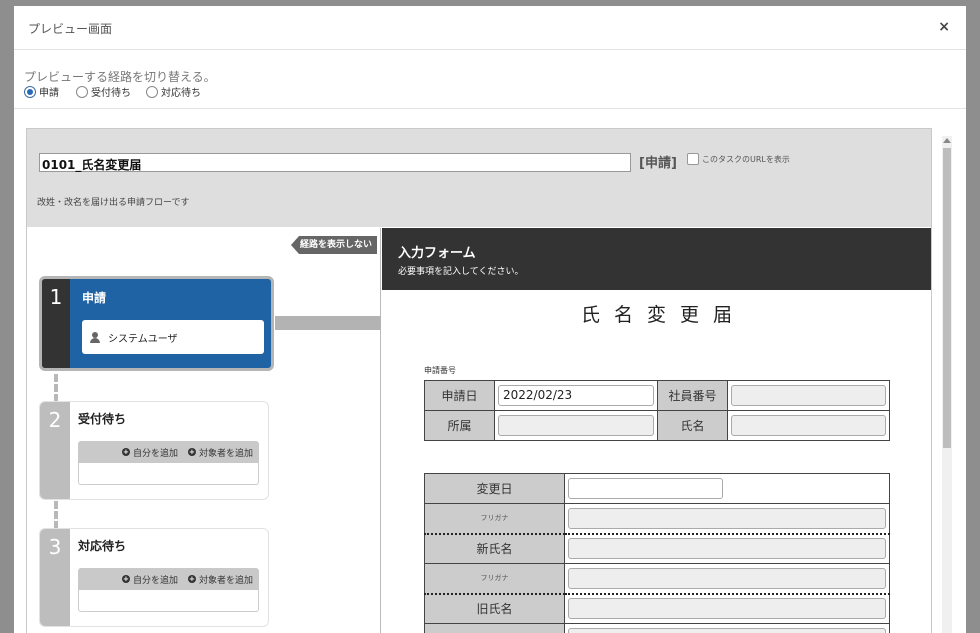 This screenshot has height=633, width=980. I want to click on radio-selected-icon, so click(30, 91).